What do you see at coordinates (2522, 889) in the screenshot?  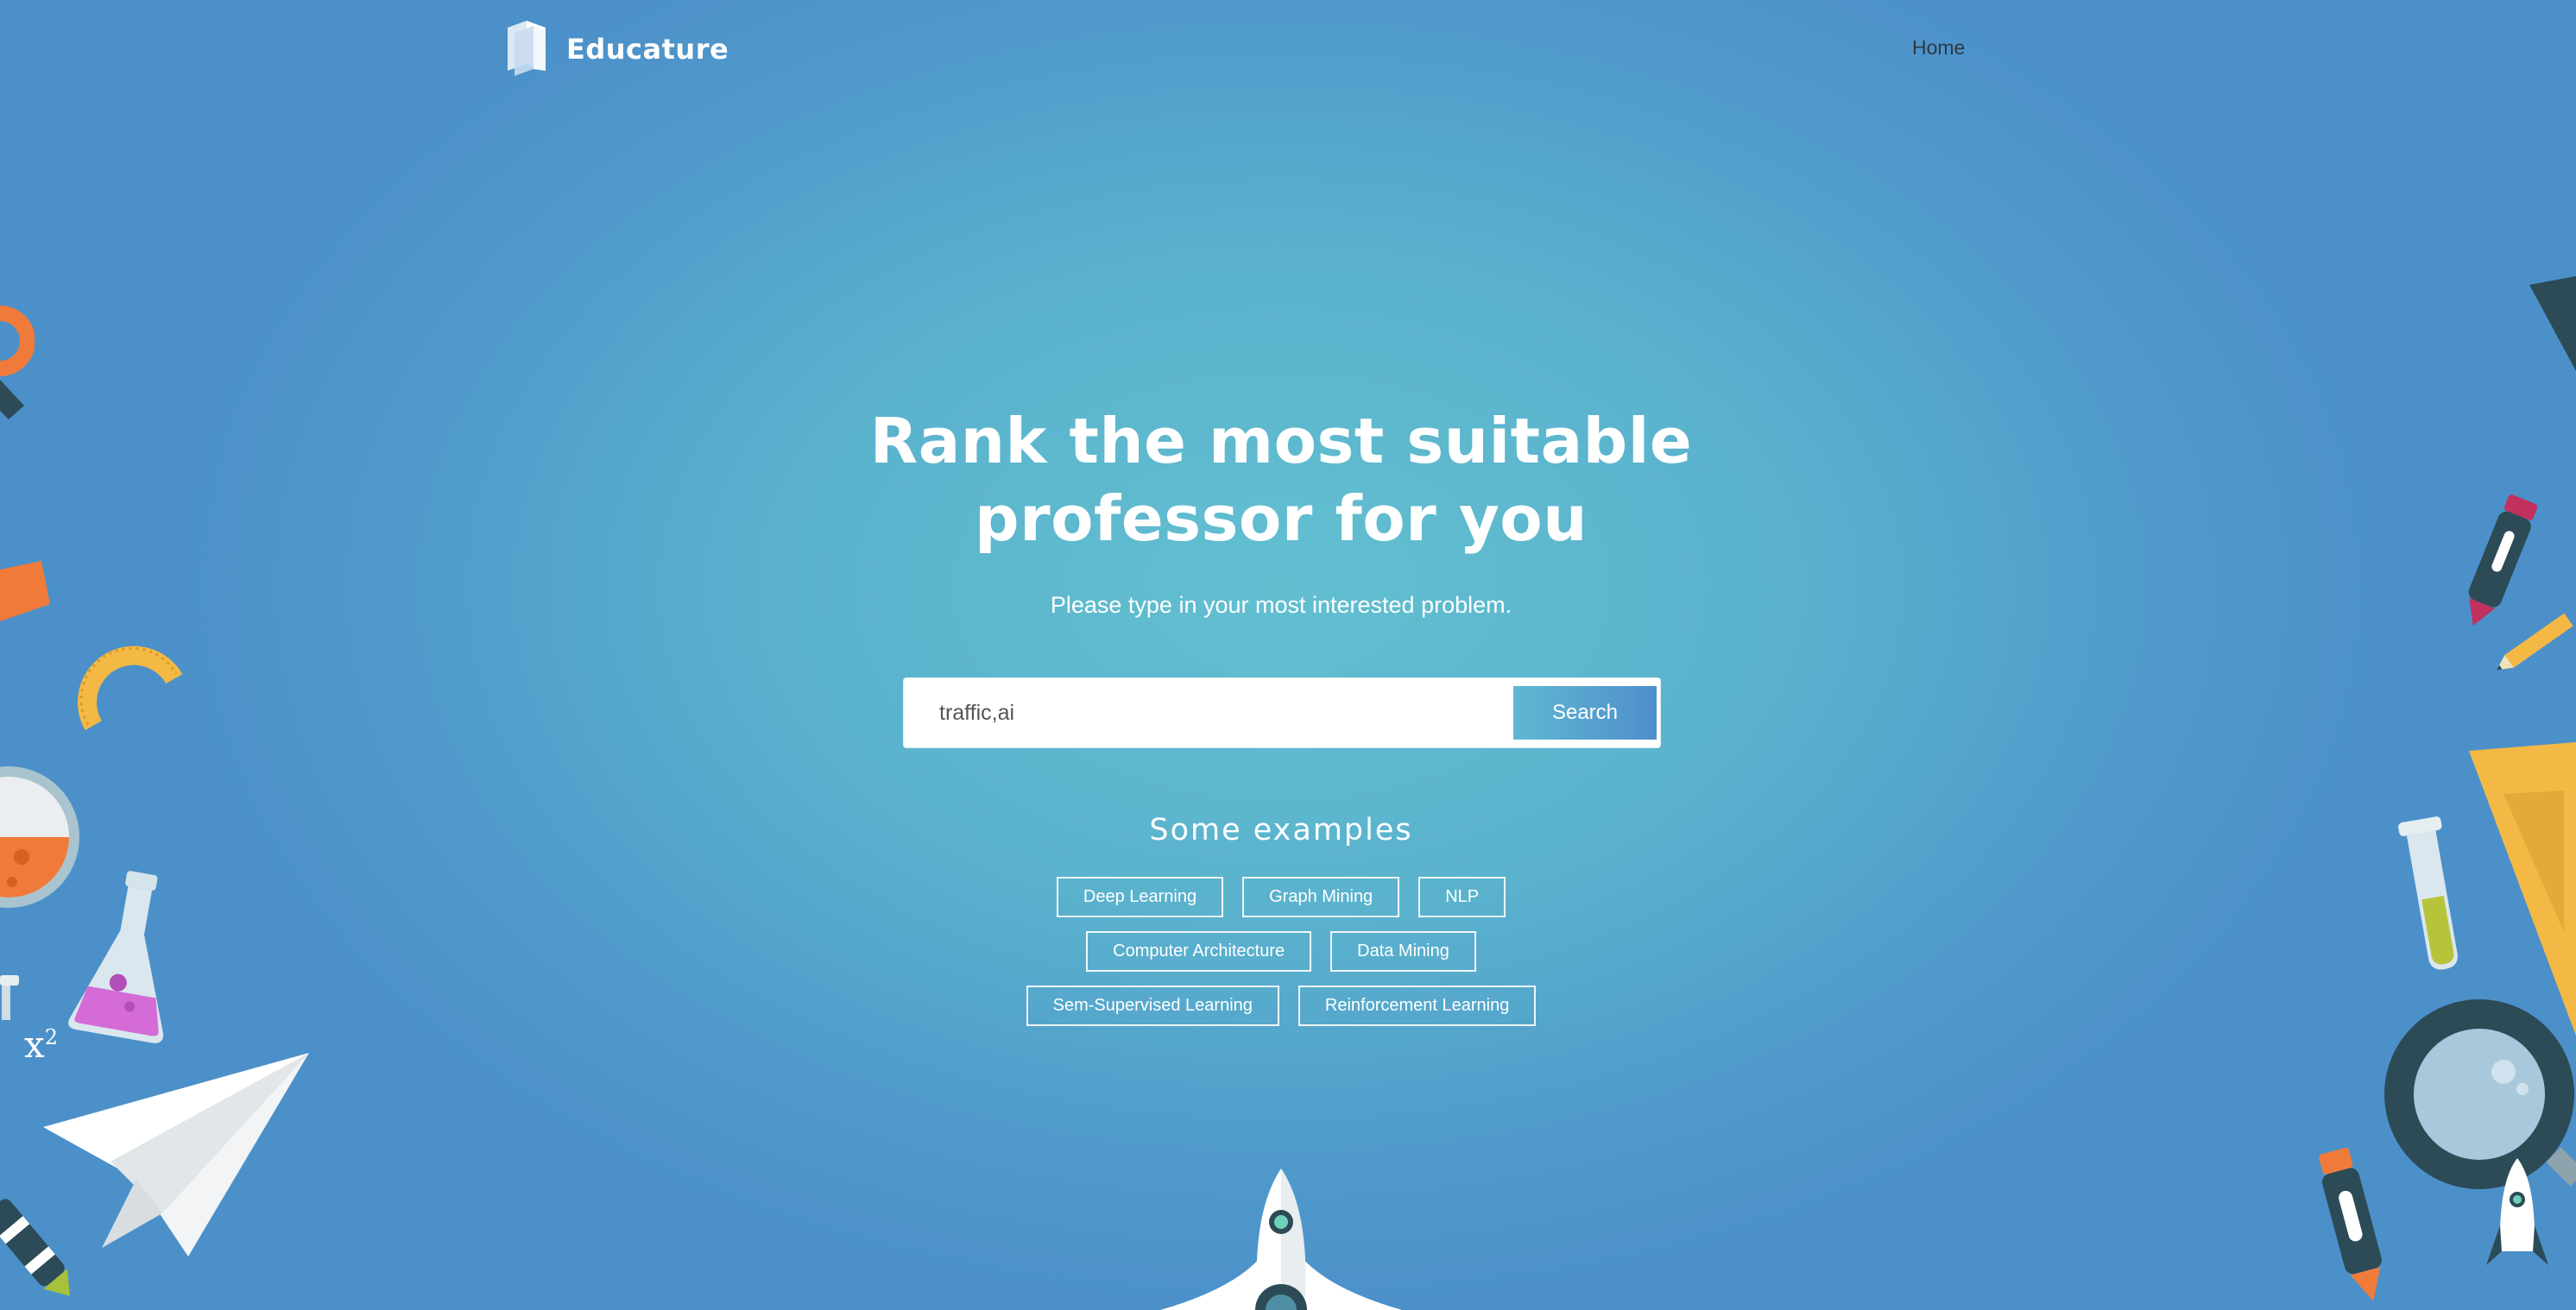 I see `set-square-icon` at bounding box center [2522, 889].